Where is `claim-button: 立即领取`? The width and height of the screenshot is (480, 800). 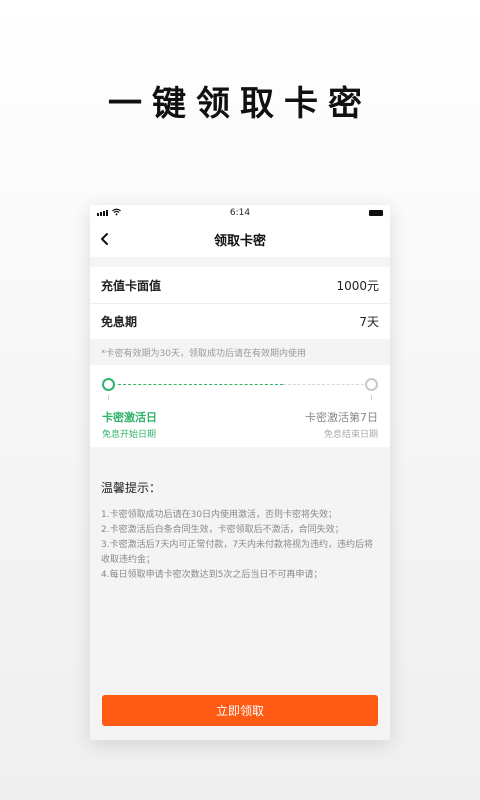 claim-button: 立即领取 is located at coordinates (240, 710).